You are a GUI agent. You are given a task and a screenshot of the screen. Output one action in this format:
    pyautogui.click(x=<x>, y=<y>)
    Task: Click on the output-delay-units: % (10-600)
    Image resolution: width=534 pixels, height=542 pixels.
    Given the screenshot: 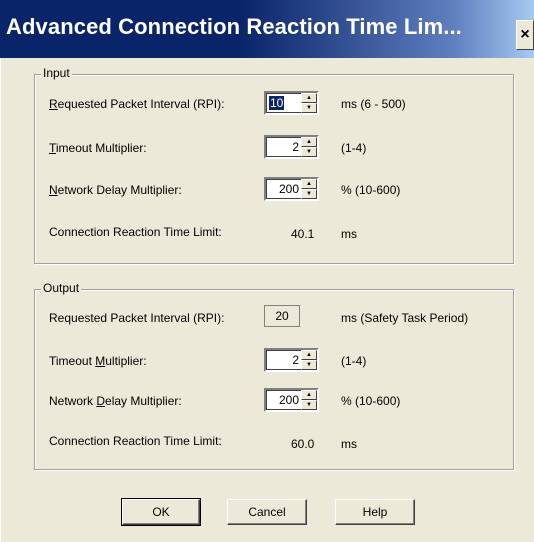 What is the action you would take?
    pyautogui.click(x=371, y=401)
    